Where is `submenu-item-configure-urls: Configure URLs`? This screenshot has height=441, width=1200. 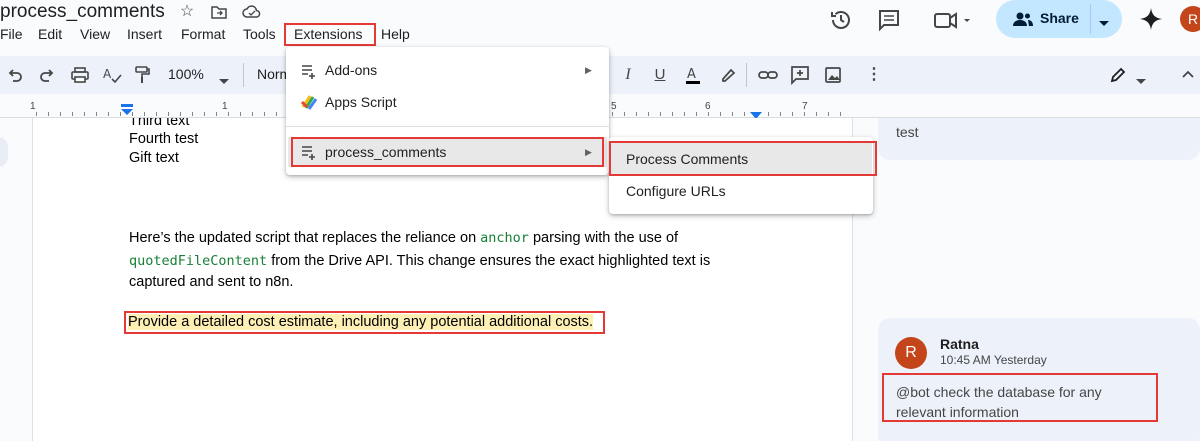 submenu-item-configure-urls: Configure URLs is located at coordinates (741, 192).